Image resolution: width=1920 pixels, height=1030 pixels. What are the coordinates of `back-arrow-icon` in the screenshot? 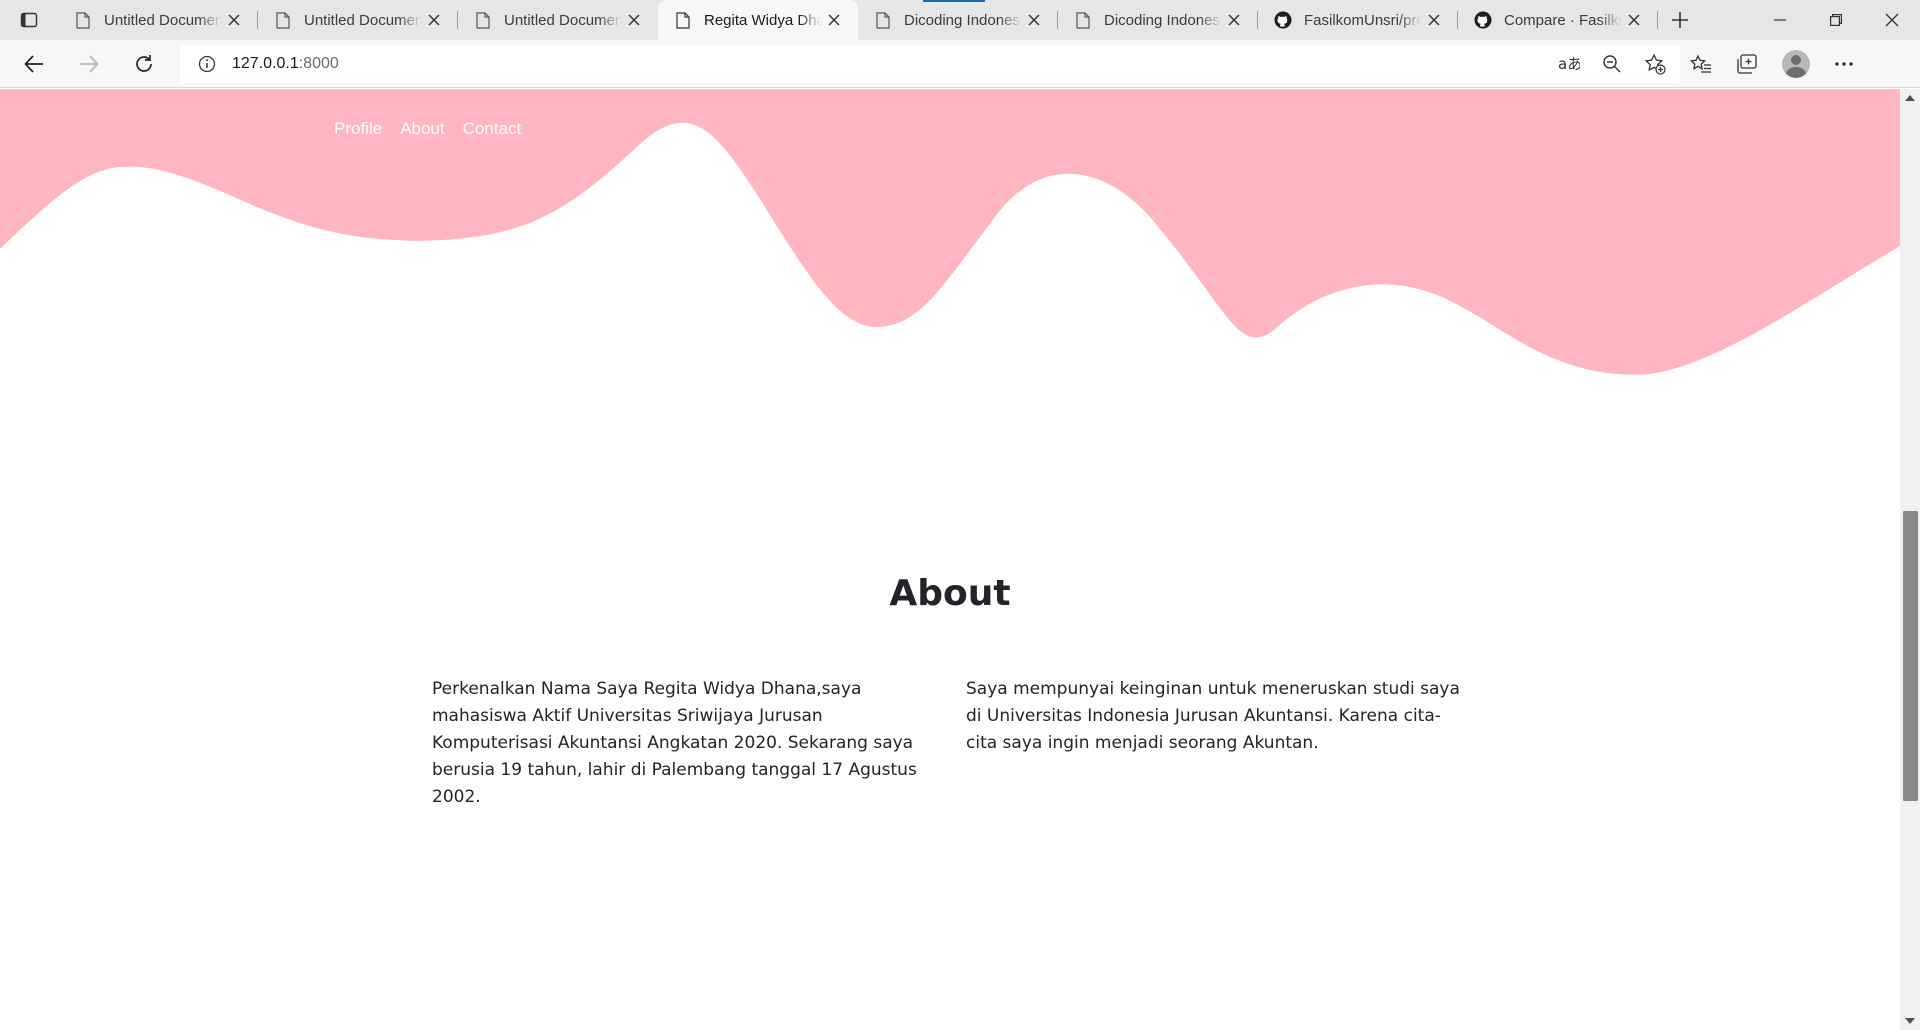 It's located at (33, 63).